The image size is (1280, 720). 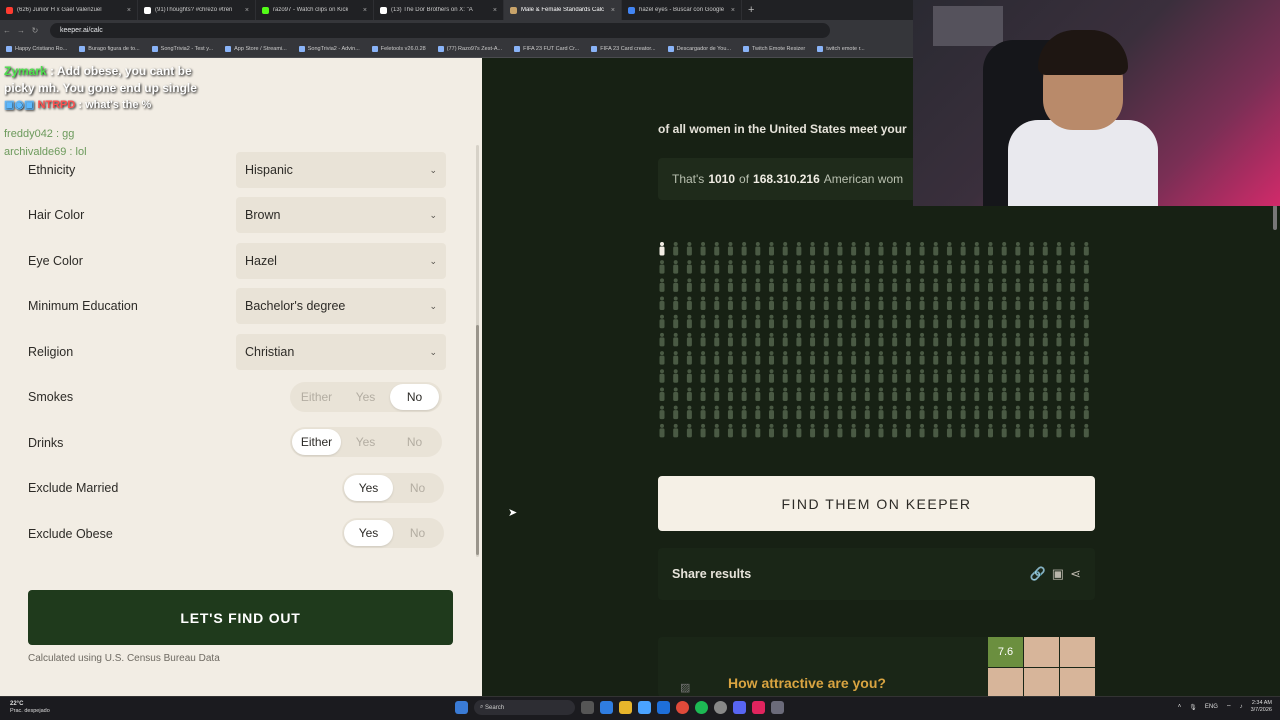 I want to click on browser-tab: (91)Thoughts? #chrezo #tren ×, so click(x=197, y=10).